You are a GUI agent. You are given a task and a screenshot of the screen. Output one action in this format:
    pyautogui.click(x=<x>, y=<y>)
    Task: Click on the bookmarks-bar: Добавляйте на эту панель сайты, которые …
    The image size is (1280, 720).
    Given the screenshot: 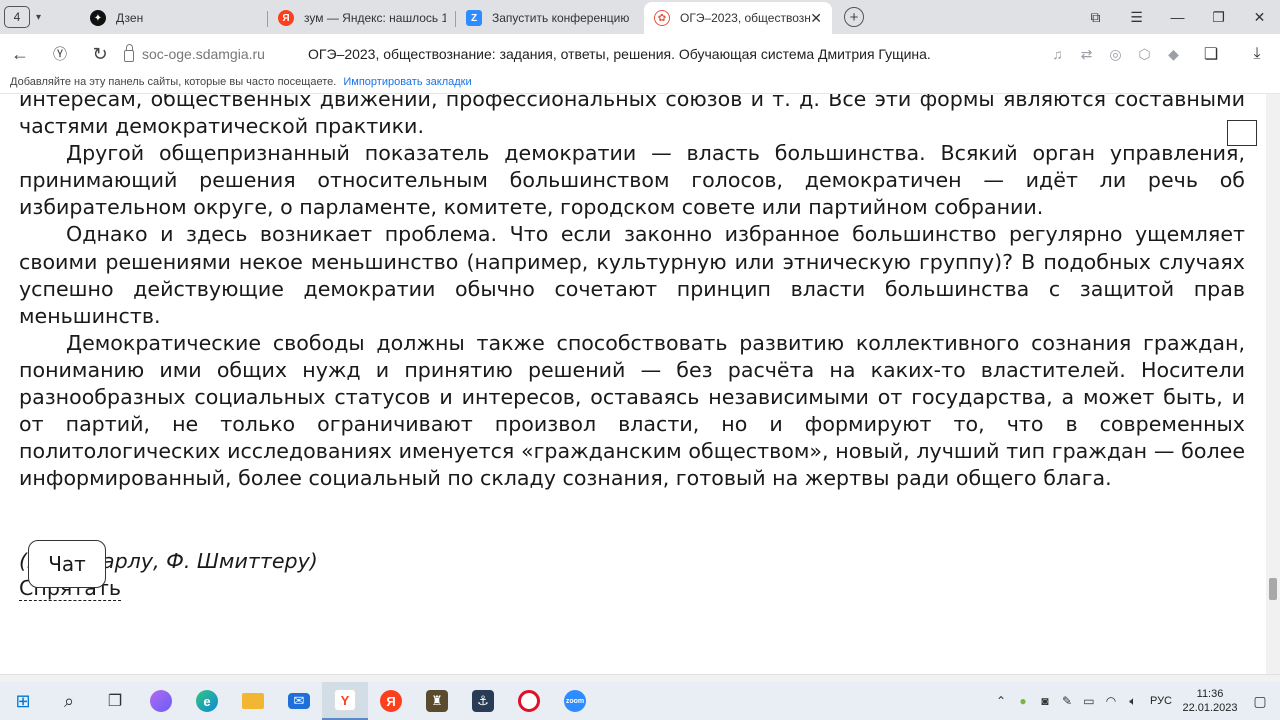 What is the action you would take?
    pyautogui.click(x=640, y=84)
    